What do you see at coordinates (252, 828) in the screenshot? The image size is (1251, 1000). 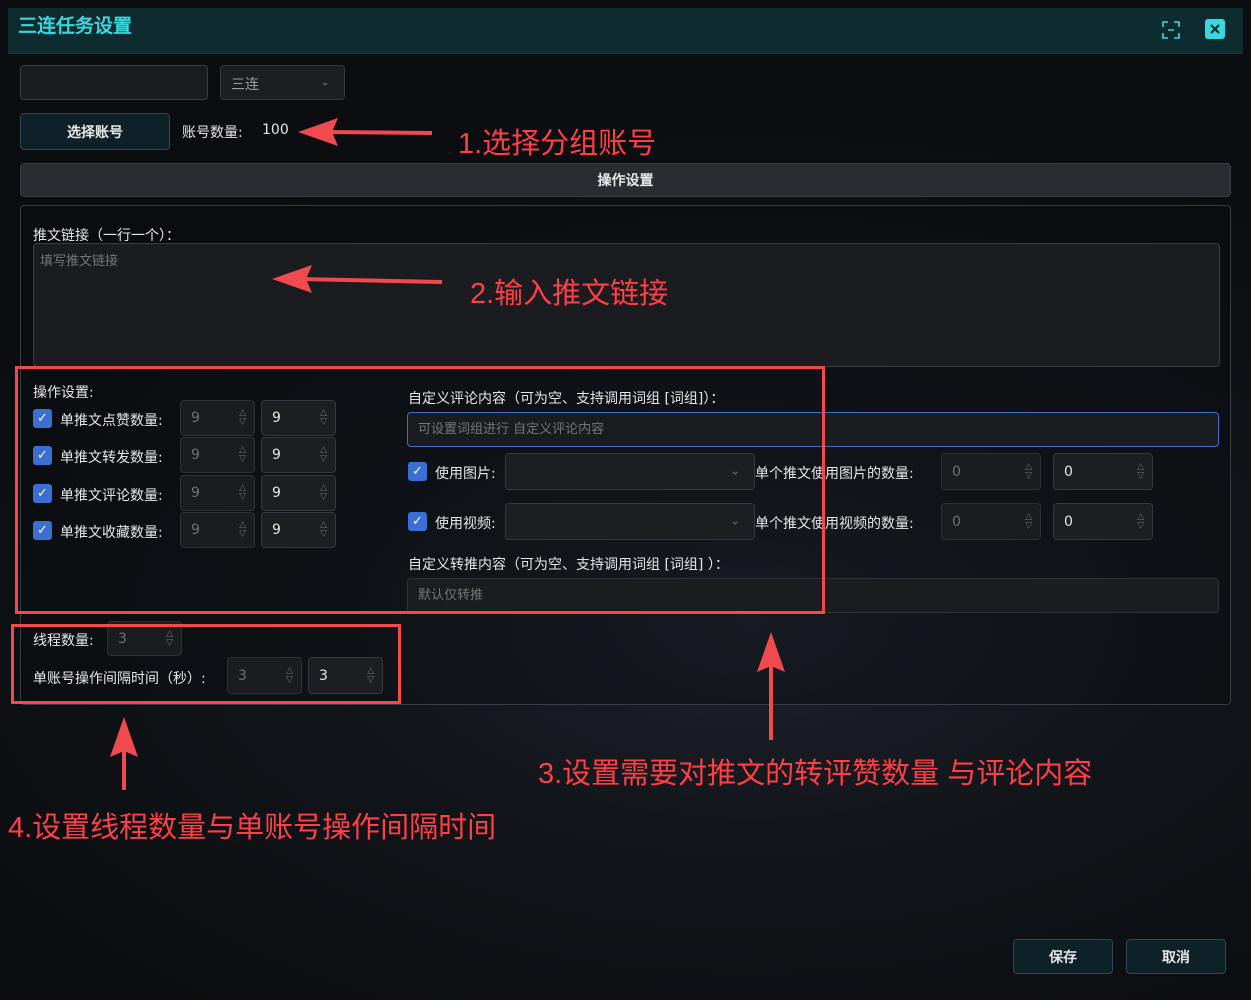 I see `annotation-step-4: 4.设置线程数量与单账号操作间隔时间` at bounding box center [252, 828].